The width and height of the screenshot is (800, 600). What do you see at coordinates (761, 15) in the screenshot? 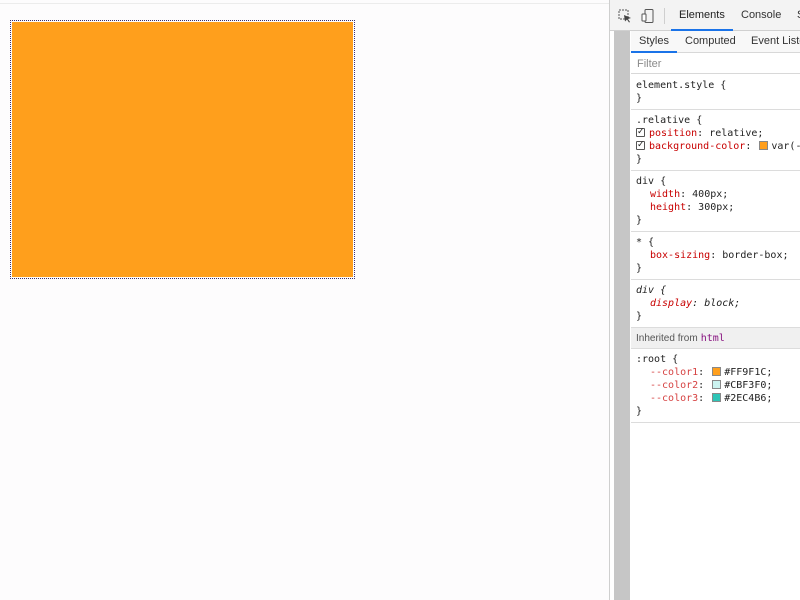
I see `tab-console: Console` at bounding box center [761, 15].